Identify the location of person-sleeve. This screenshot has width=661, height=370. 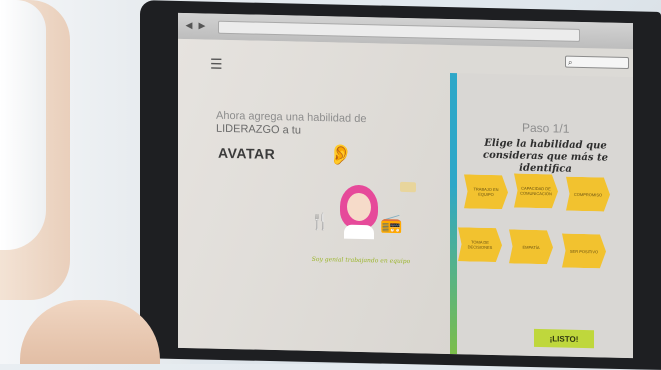
(23, 125).